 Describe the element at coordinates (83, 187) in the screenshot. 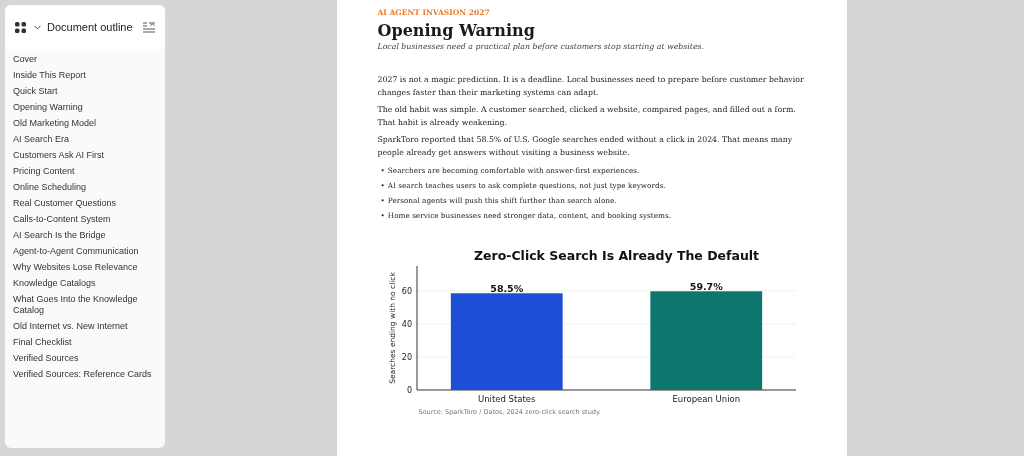

I see `outline-item: Online Scheduling` at that location.